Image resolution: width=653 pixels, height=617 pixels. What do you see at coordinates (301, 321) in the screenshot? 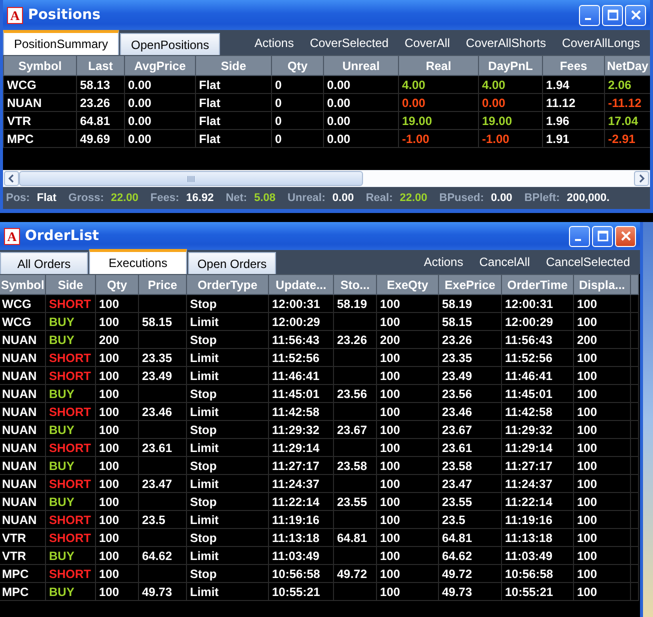
I see `table-cell: 12:00:29` at bounding box center [301, 321].